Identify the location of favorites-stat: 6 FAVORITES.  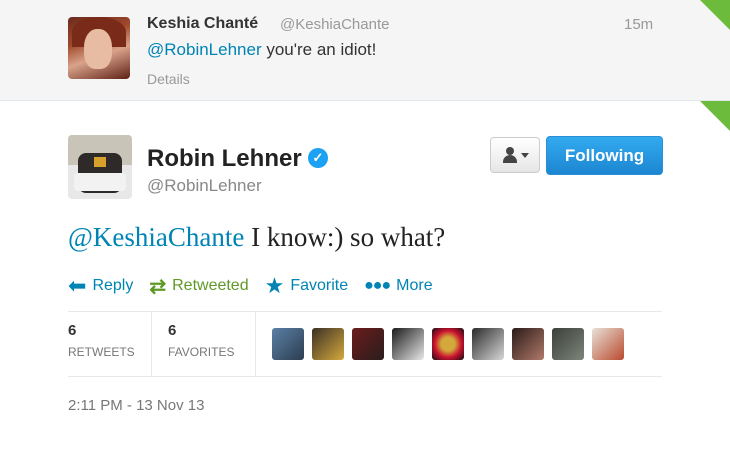
(204, 344).